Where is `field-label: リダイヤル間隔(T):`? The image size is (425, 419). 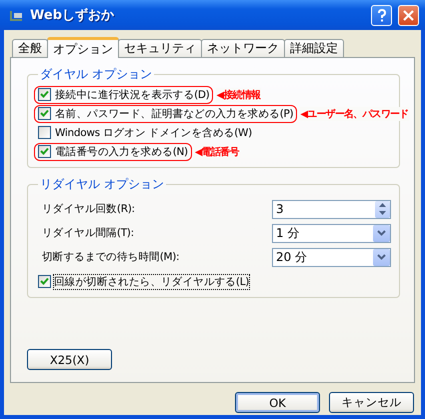 field-label: リダイヤル間隔(T): is located at coordinates (88, 233).